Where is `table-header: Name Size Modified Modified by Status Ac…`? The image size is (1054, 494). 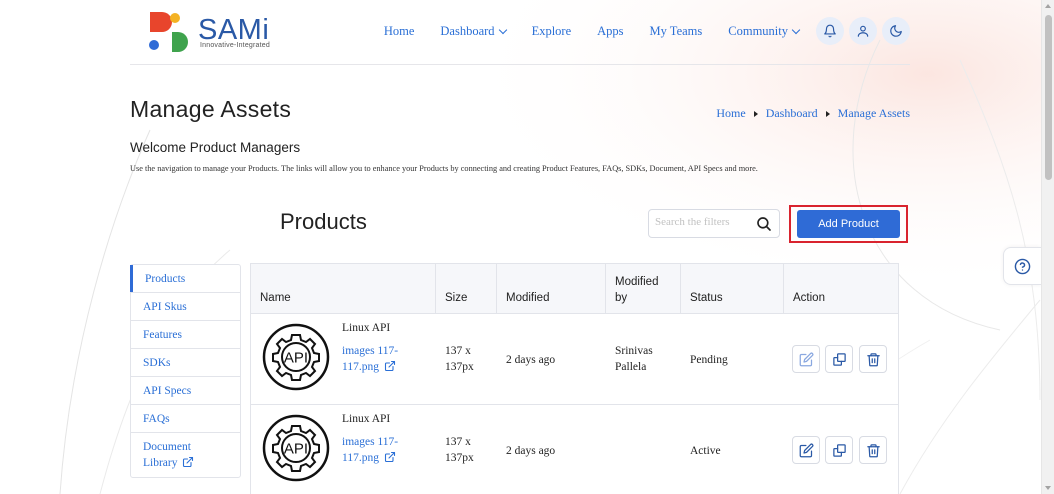
table-header: Name Size Modified Modified by Status Ac… is located at coordinates (574, 289).